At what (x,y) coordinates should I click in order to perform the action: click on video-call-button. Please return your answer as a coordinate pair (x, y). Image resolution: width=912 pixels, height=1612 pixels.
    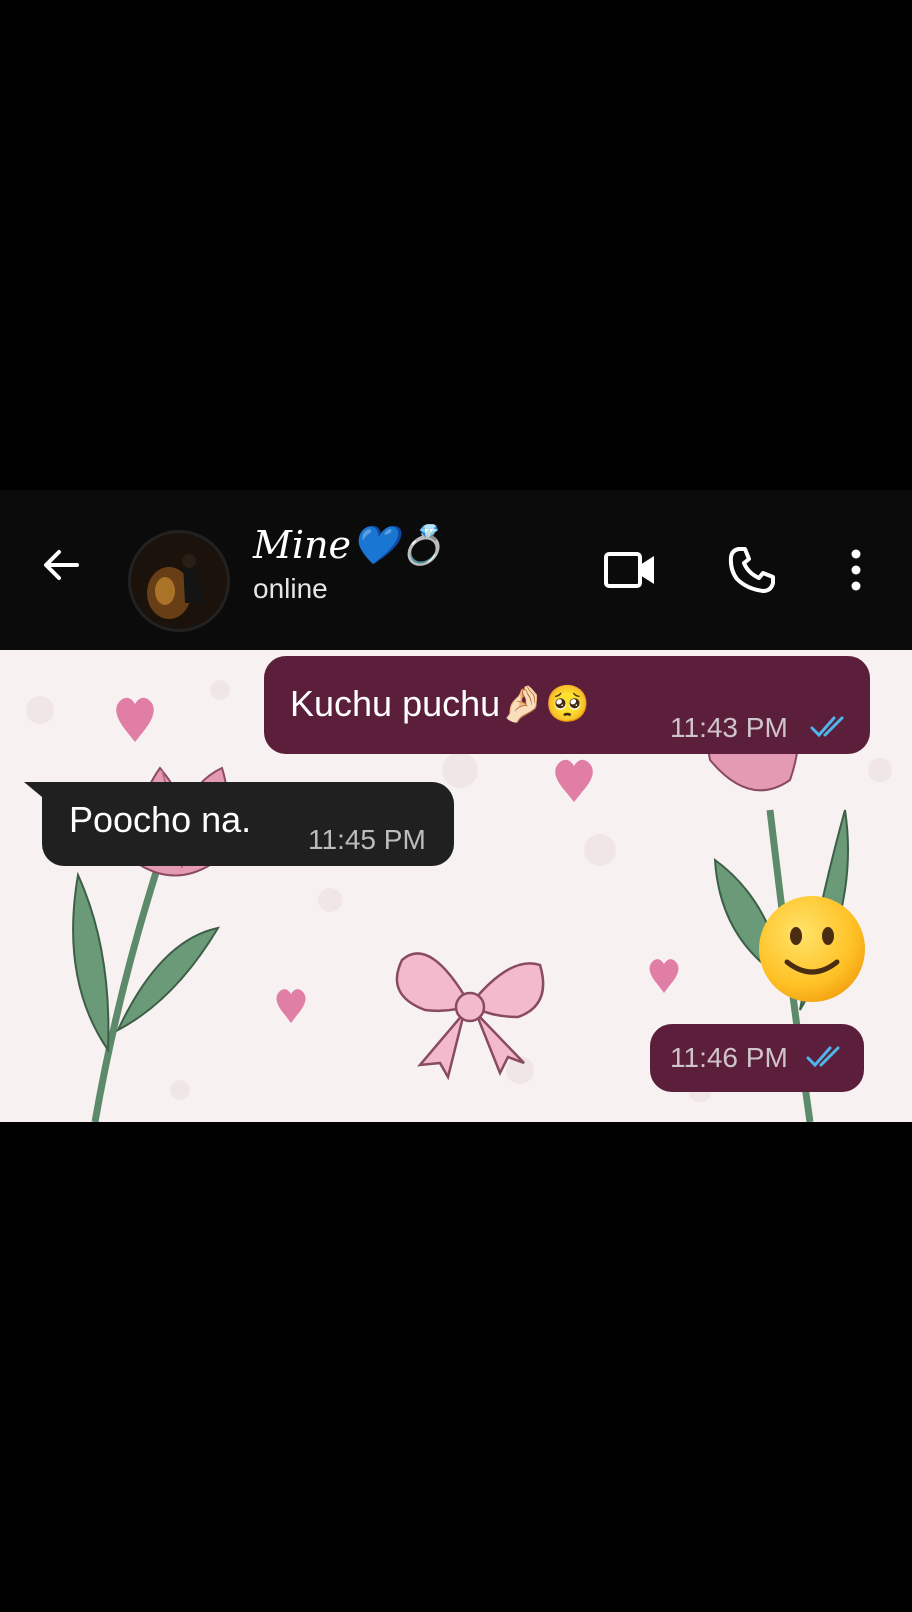
    Looking at the image, I should click on (630, 570).